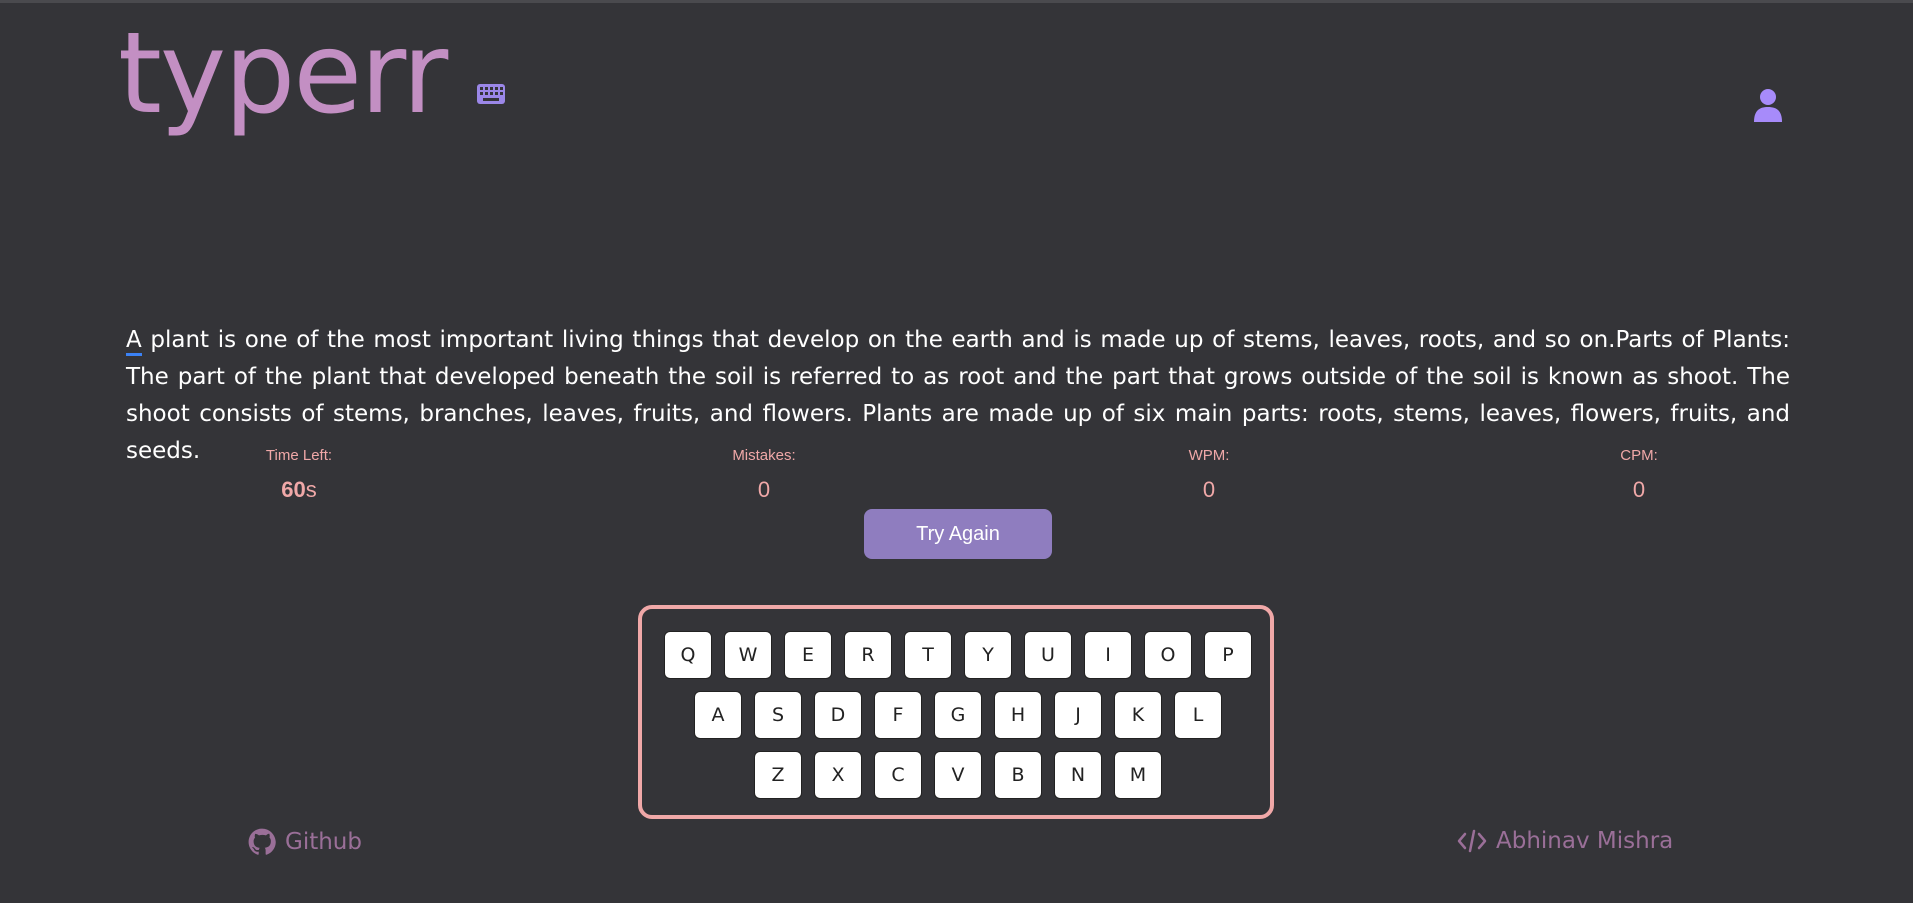 This screenshot has width=1913, height=903. I want to click on time-left-unit: s, so click(311, 489).